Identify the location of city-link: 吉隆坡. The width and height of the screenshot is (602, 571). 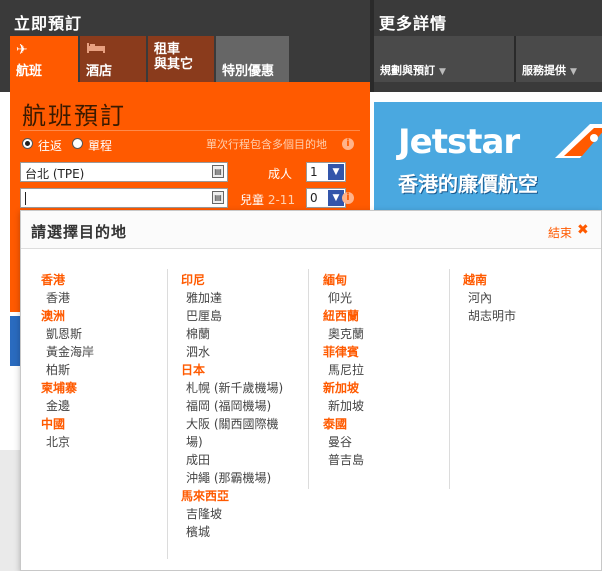
(232, 514).